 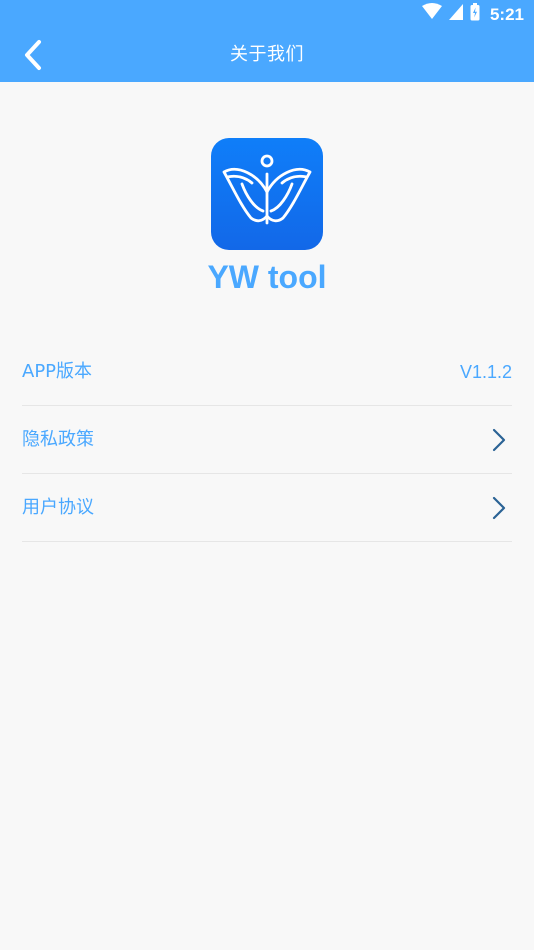 I want to click on user-agreement-label: 用户协议, so click(x=58, y=507).